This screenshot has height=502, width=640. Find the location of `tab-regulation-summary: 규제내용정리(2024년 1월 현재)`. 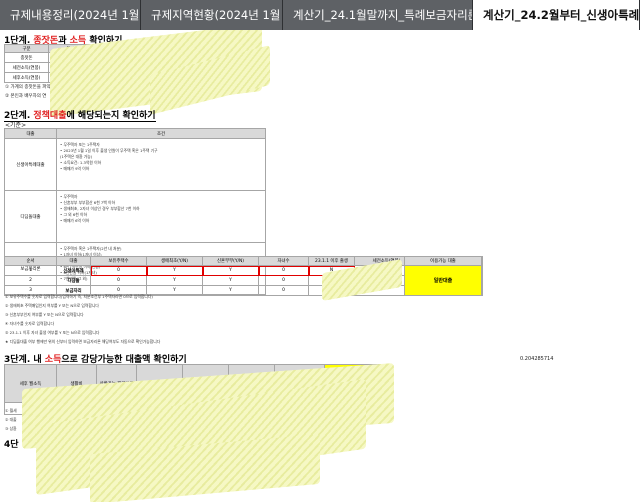

tab-regulation-summary: 규제내용정리(2024년 1월 현재) is located at coordinates (70, 15).